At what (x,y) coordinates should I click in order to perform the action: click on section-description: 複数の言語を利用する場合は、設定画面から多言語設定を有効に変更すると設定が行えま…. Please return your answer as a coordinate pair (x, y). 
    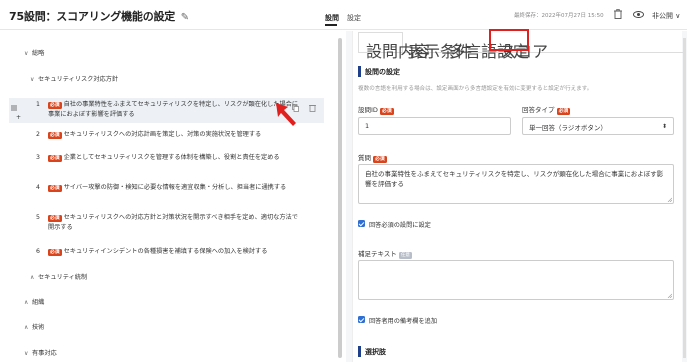
    Looking at the image, I should click on (475, 89).